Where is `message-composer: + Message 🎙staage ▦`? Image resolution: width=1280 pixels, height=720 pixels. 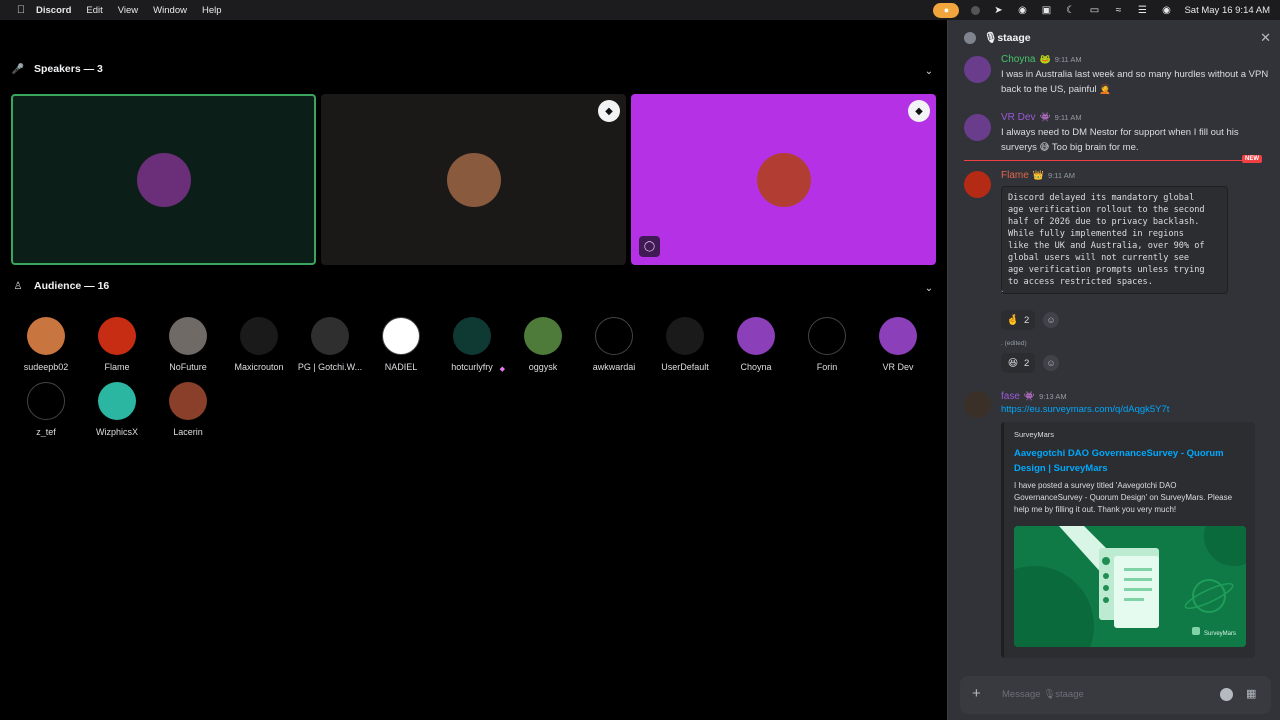
message-composer: + Message 🎙staage ▦ is located at coordinates (1115, 695).